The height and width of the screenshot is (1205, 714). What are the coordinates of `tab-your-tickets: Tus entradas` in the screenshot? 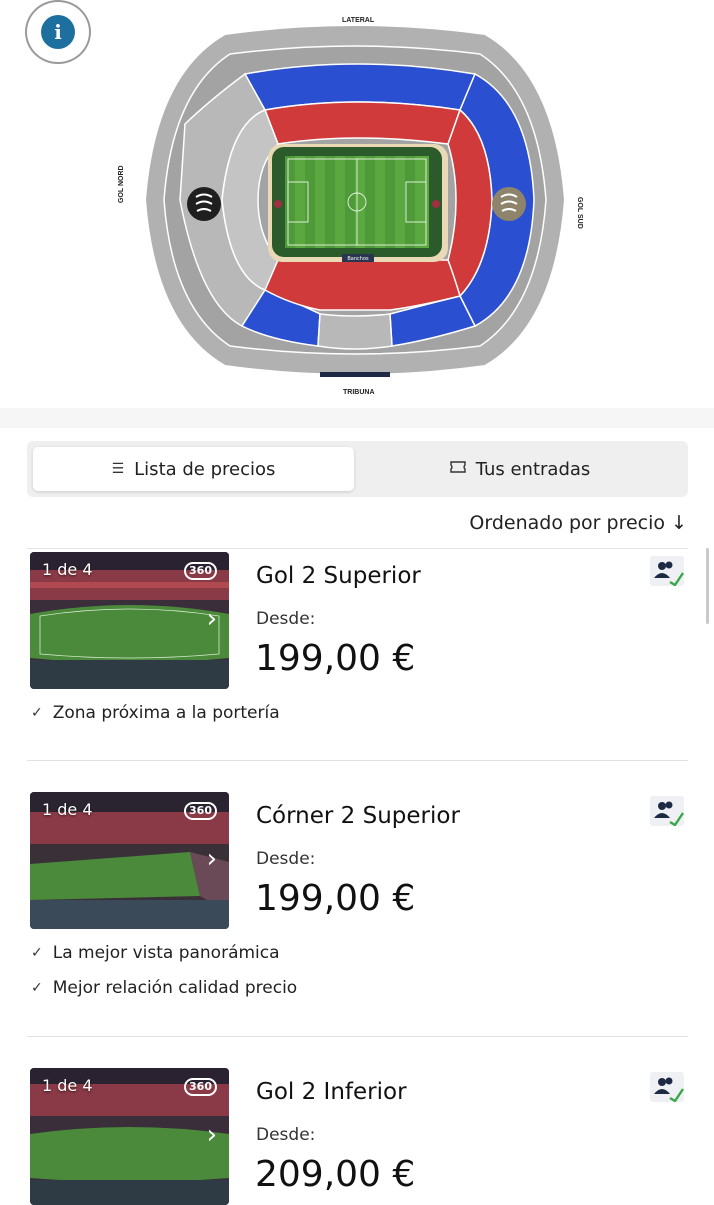 It's located at (520, 469).